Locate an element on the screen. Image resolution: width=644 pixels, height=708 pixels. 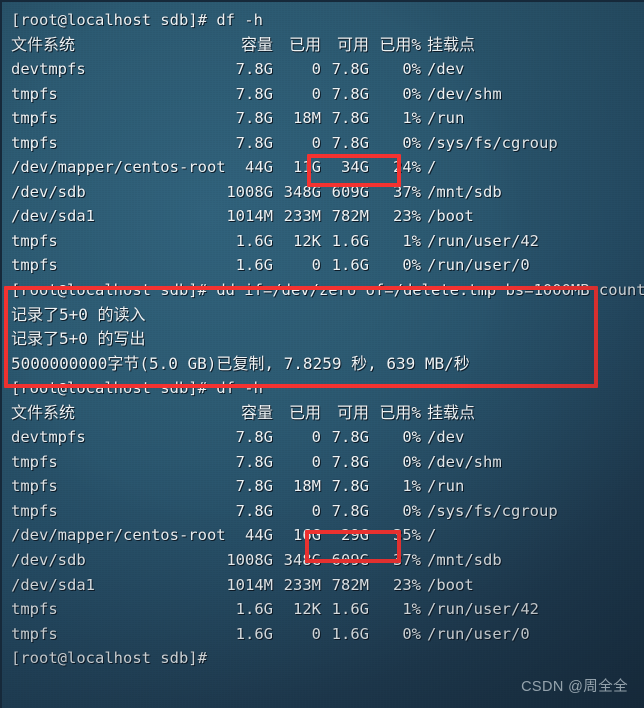
prompt-1: [root@localhost sdb]# is located at coordinates (114, 20).